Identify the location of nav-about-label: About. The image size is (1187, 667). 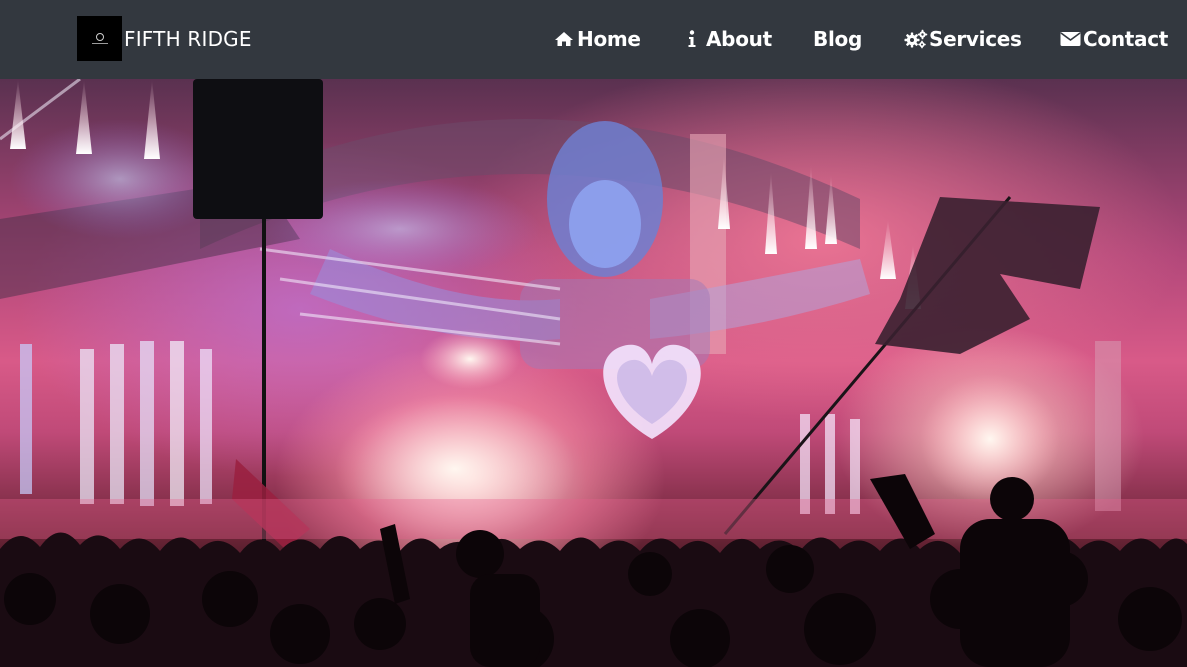
(739, 39).